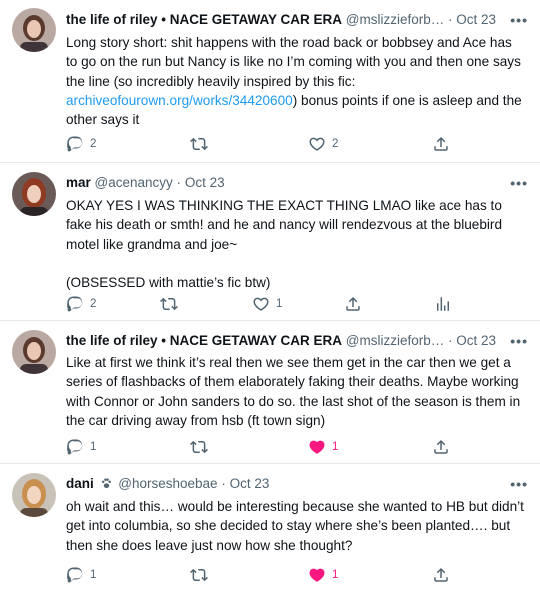  I want to click on username: @acenancyy, so click(134, 182).